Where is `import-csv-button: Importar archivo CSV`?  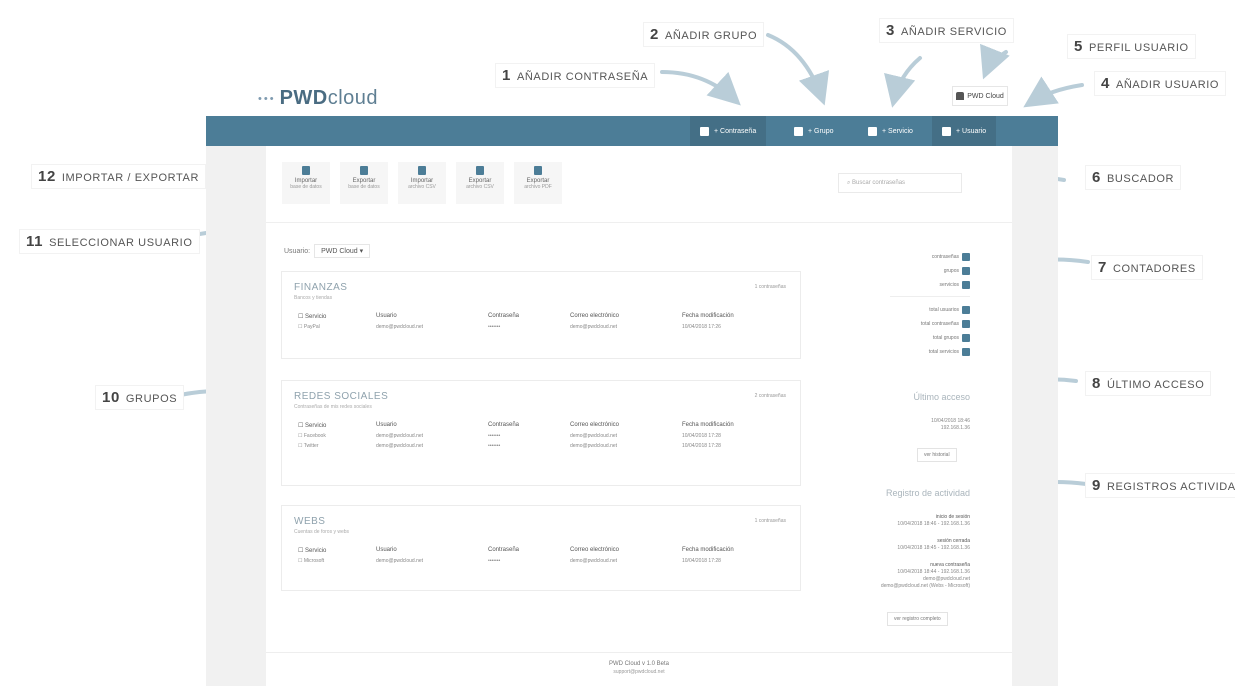
import-csv-button: Importar archivo CSV is located at coordinates (422, 183).